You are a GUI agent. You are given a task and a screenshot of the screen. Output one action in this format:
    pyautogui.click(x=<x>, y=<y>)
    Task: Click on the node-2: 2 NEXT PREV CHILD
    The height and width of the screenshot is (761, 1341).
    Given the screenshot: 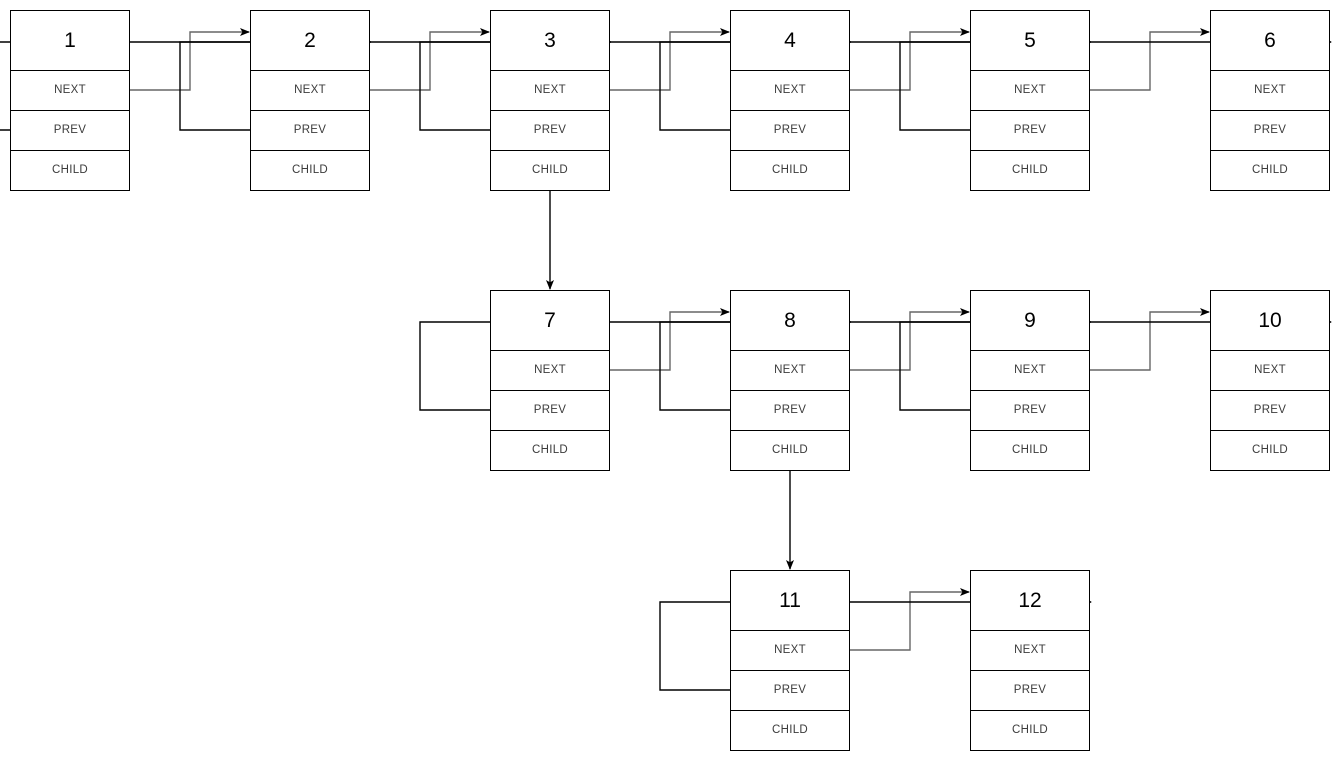 What is the action you would take?
    pyautogui.click(x=310, y=100)
    